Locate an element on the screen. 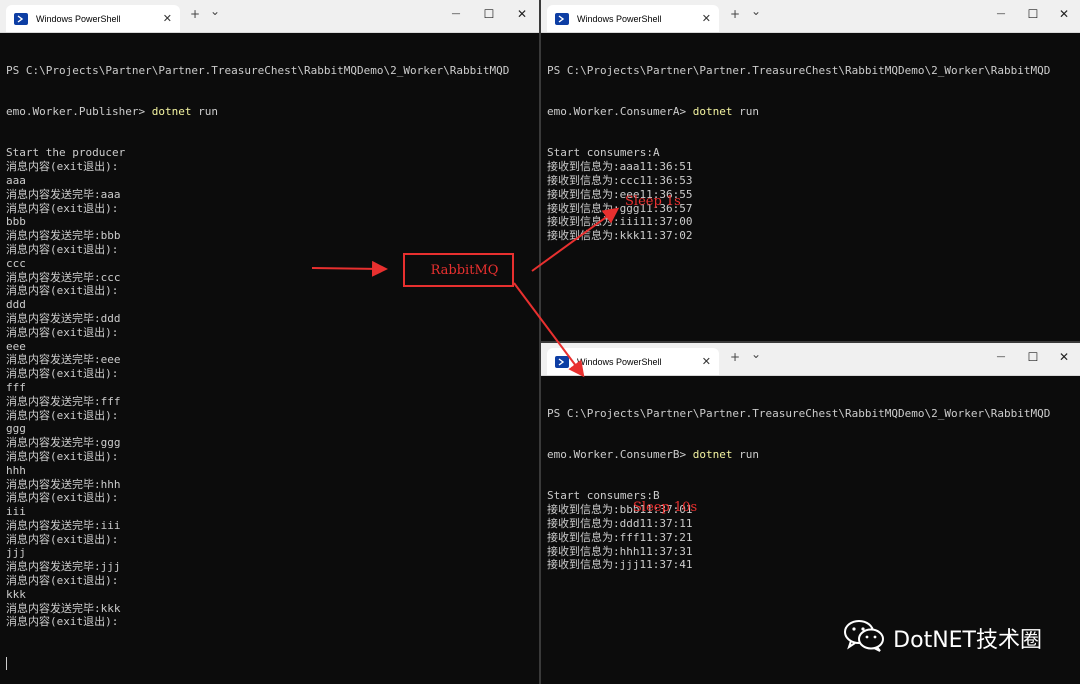 This screenshot has height=684, width=1080. prompt-path: emo.Worker.ConsumerA> is located at coordinates (620, 111).